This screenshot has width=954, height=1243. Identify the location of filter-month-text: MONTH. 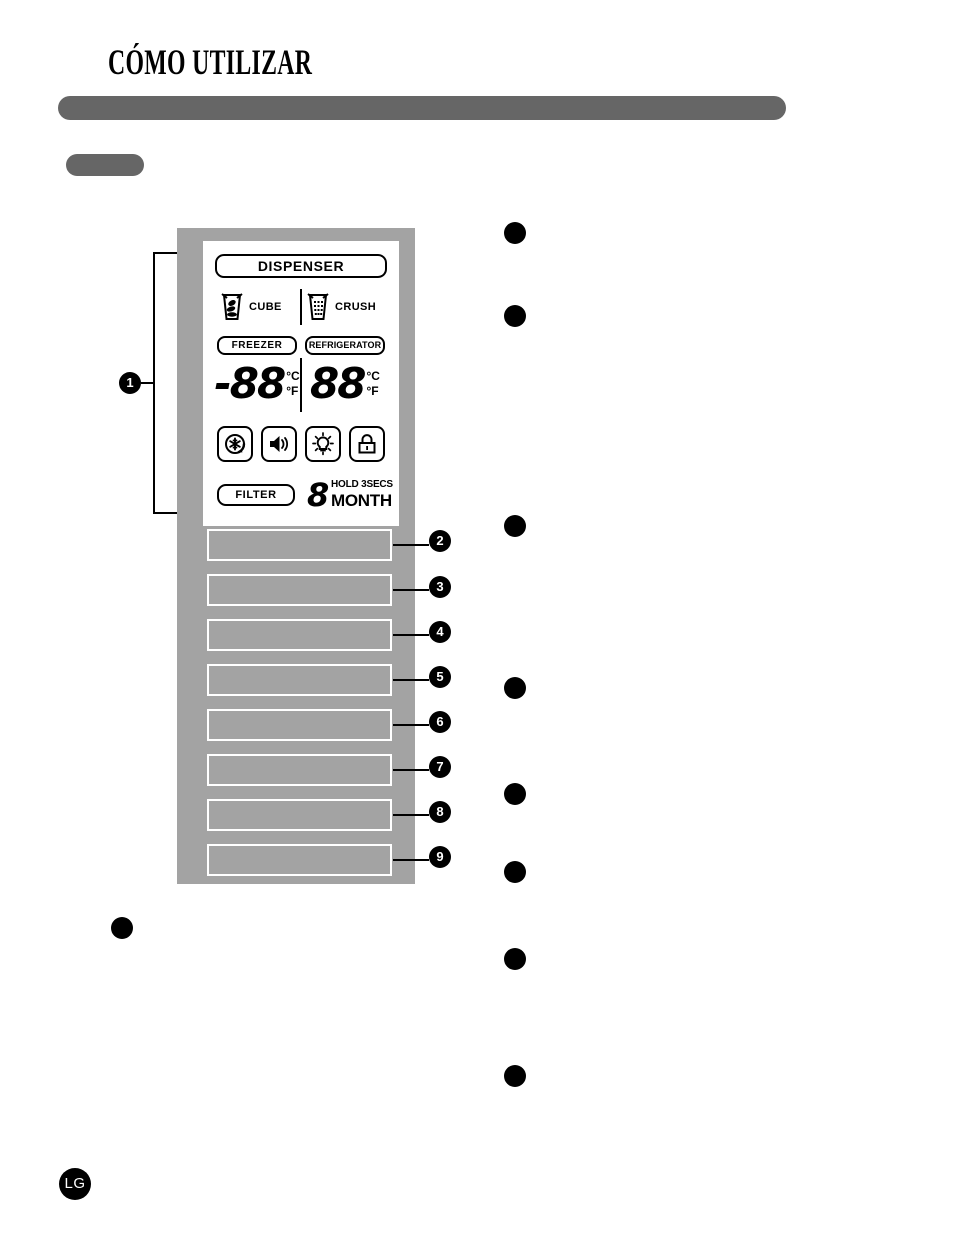
(361, 500).